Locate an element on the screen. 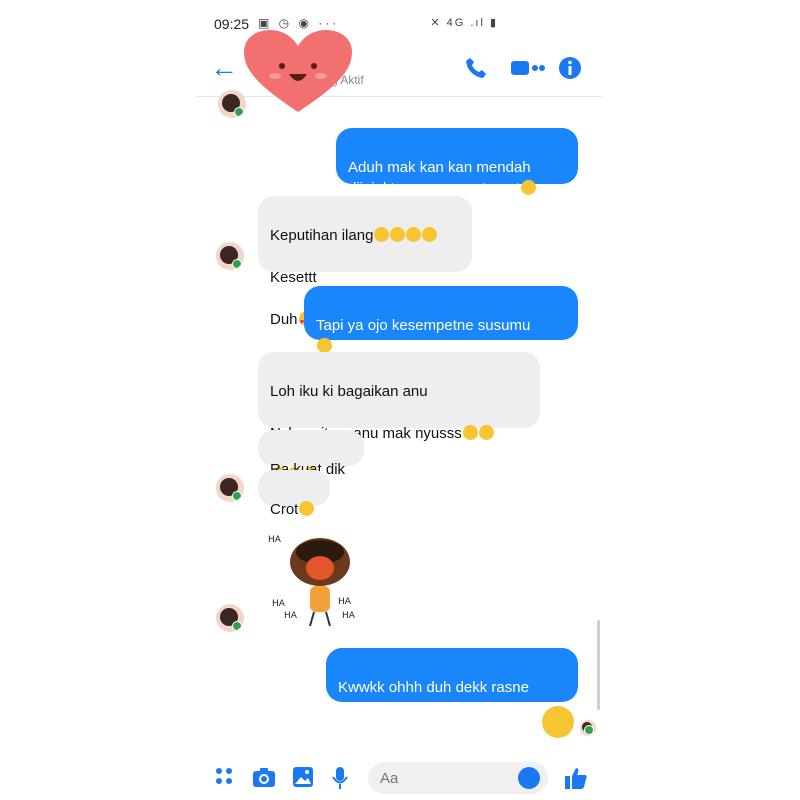 The height and width of the screenshot is (800, 800). message-text: Kesettt is located at coordinates (293, 277).